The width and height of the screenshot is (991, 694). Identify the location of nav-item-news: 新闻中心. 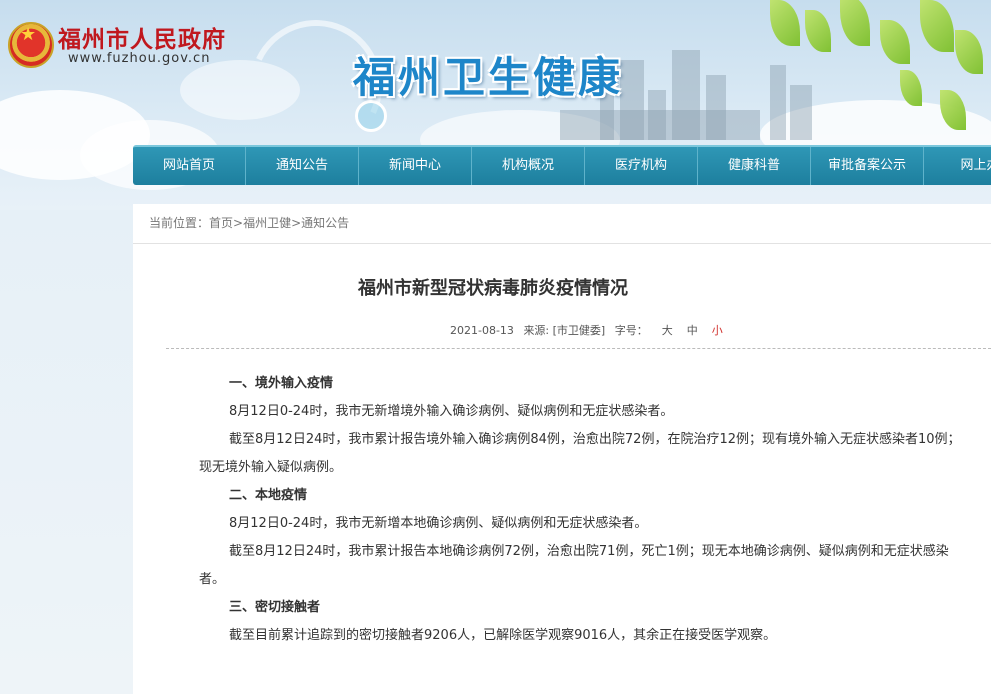
(415, 166).